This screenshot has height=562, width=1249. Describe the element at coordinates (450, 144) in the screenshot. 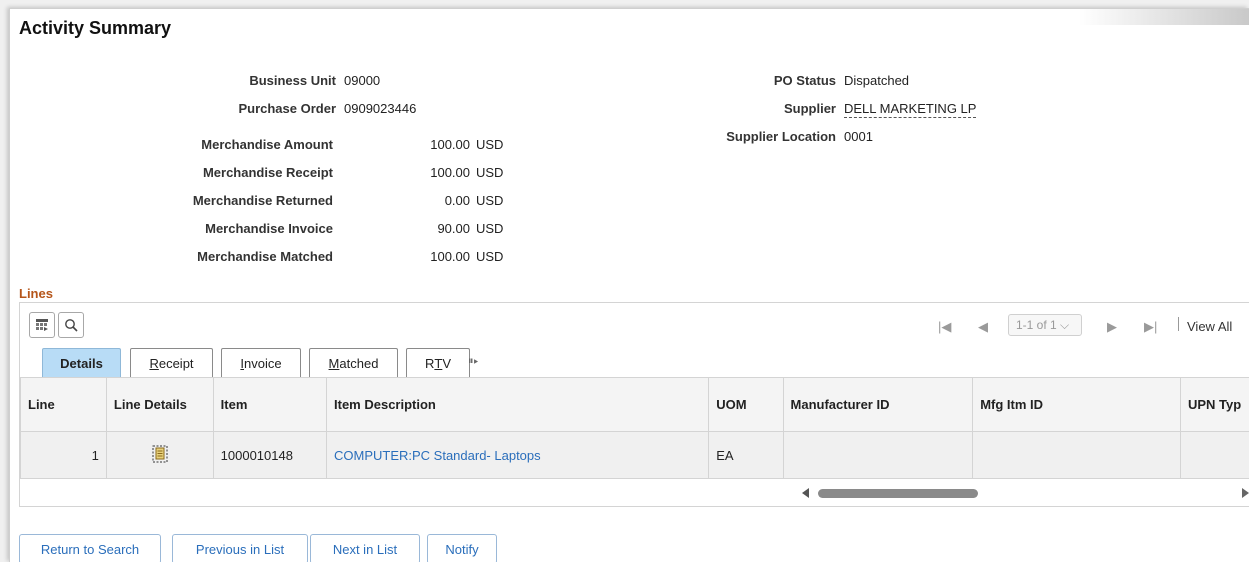

I see `merchandise-amount-value: 100.00` at that location.